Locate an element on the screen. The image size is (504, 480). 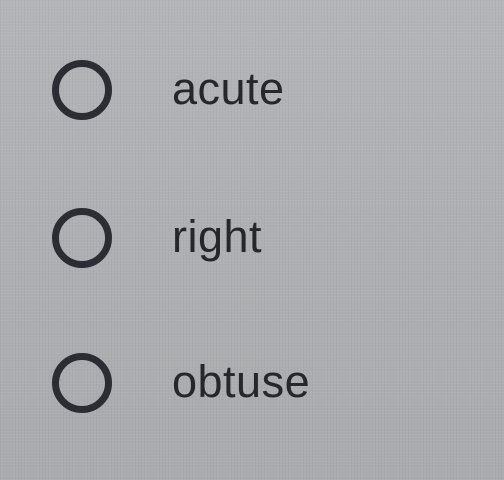
option-acute: acute is located at coordinates (168, 90).